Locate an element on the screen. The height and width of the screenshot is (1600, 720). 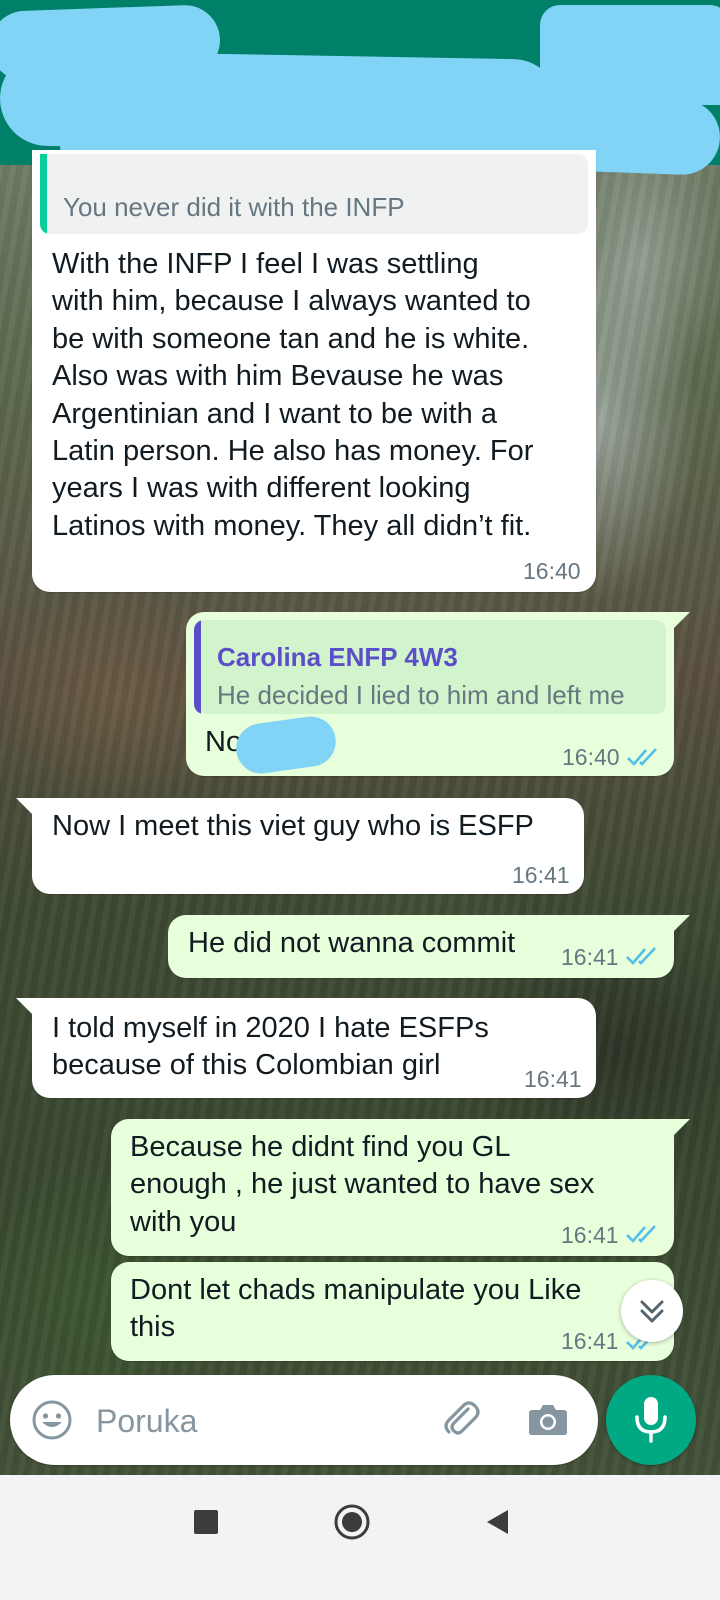
home-circle-icon is located at coordinates (352, 1522).